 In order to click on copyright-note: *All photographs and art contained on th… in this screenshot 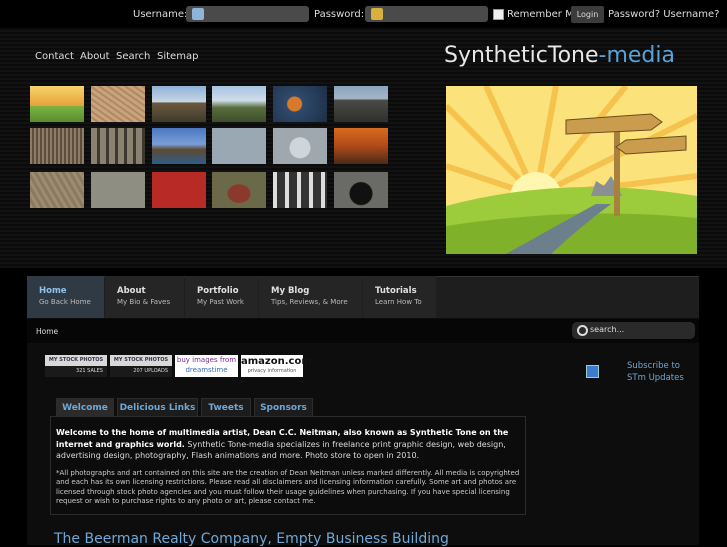, I will do `click(288, 487)`.